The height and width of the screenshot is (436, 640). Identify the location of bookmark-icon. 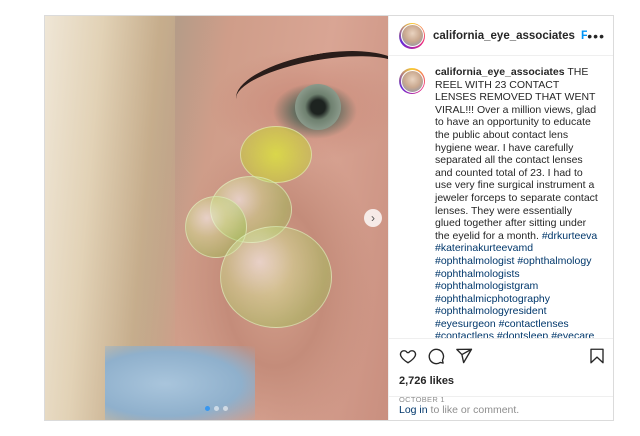
(597, 356).